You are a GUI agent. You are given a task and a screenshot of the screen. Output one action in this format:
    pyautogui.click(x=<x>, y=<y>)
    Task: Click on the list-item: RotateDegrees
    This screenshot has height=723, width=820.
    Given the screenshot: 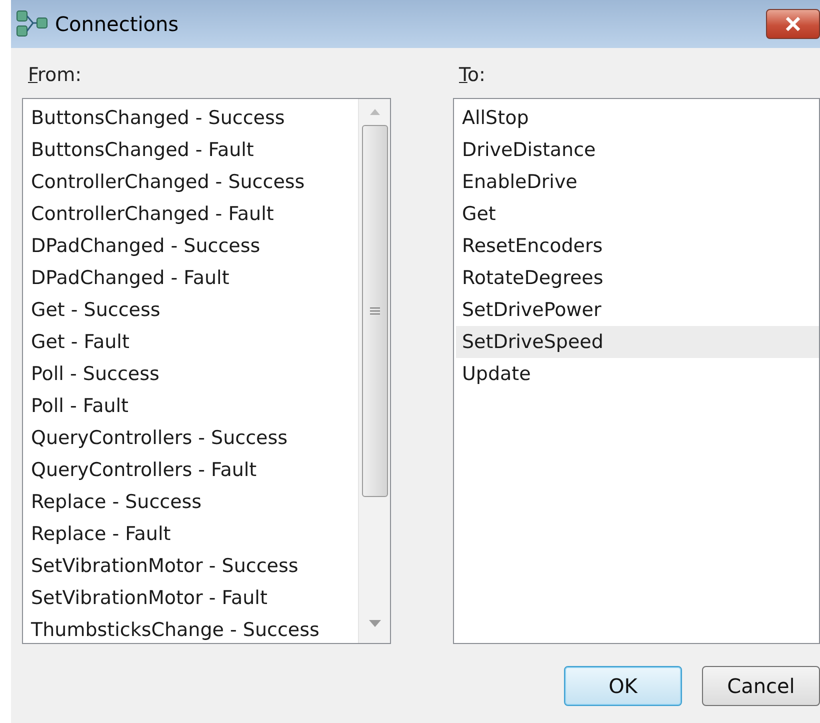 What is the action you would take?
    pyautogui.click(x=637, y=278)
    